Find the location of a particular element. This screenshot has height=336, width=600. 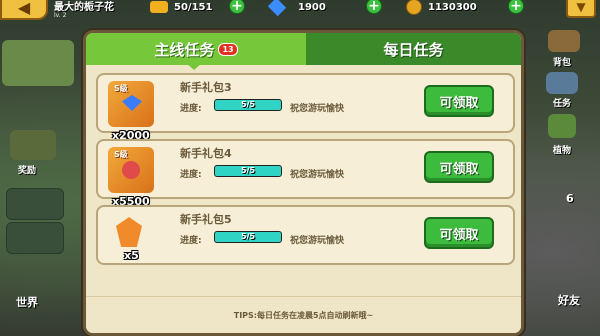

player-level: lv. 2 is located at coordinates (60, 15).